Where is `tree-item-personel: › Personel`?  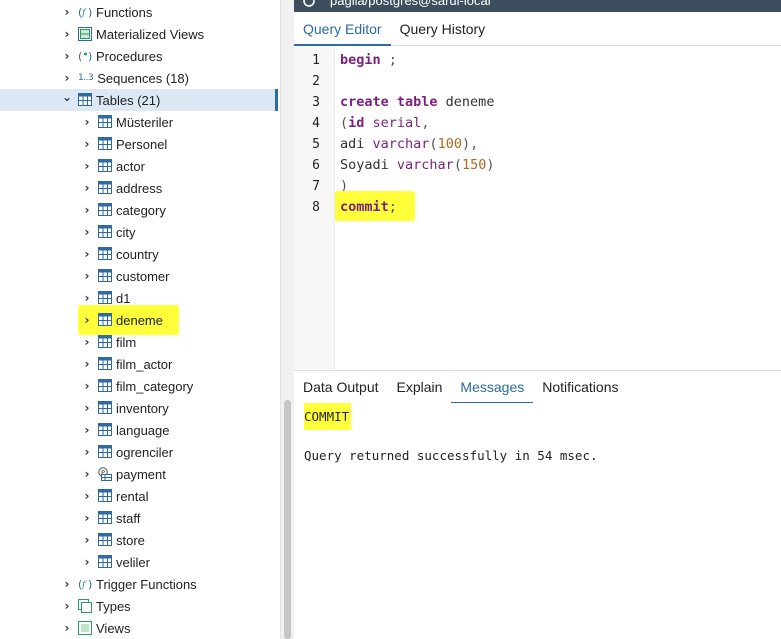 tree-item-personel: › Personel is located at coordinates (139, 144).